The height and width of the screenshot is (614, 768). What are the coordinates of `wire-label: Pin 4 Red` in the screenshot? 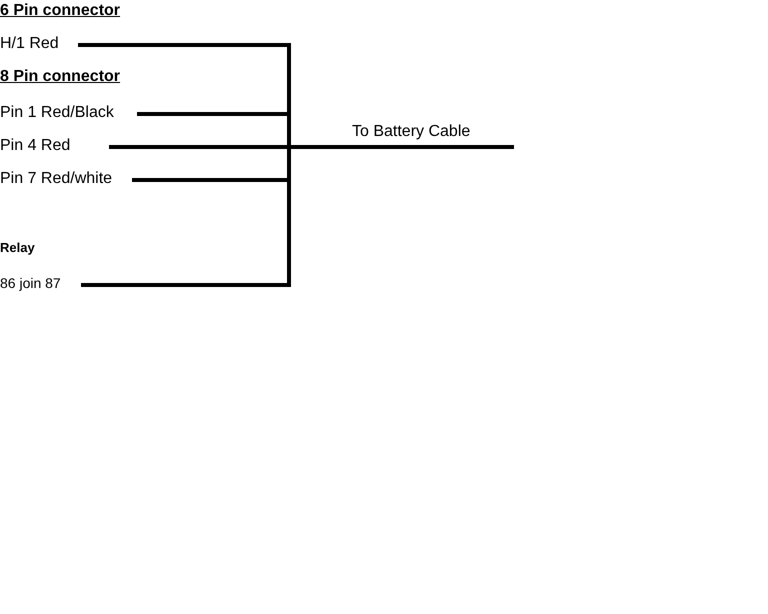 It's located at (35, 146).